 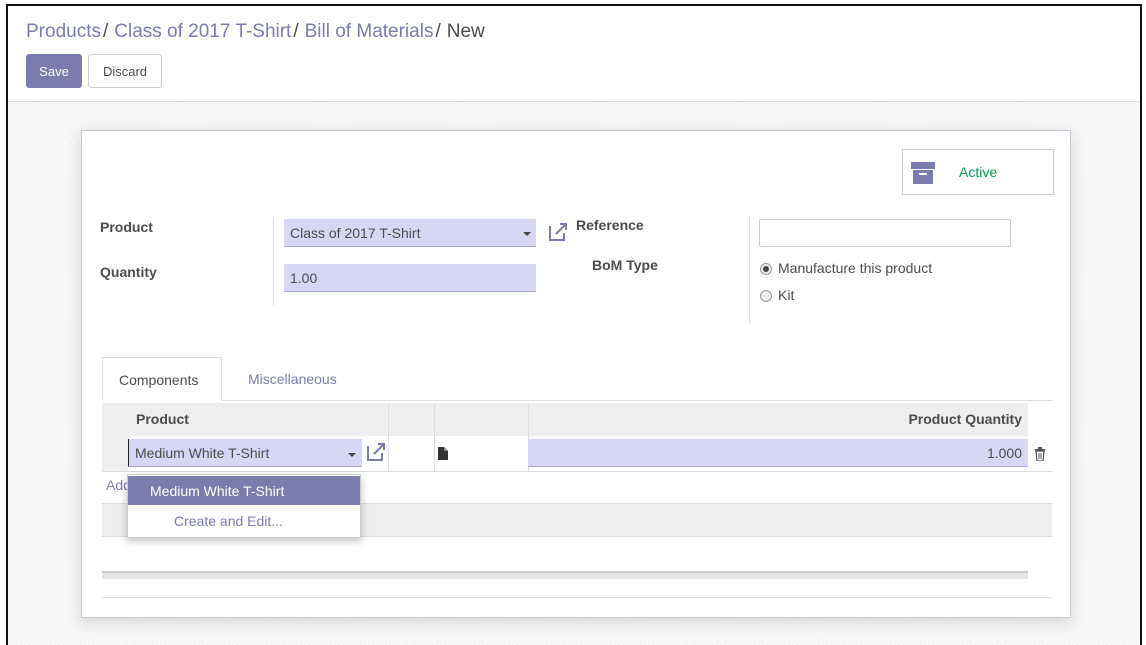 I want to click on component-product-value: Medium White T-Shirt, so click(x=202, y=453).